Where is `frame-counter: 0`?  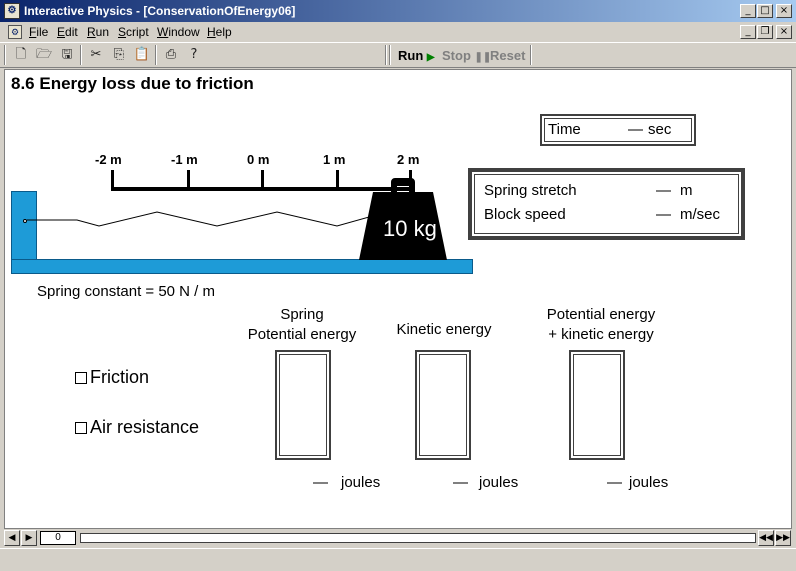
frame-counter: 0 is located at coordinates (58, 538).